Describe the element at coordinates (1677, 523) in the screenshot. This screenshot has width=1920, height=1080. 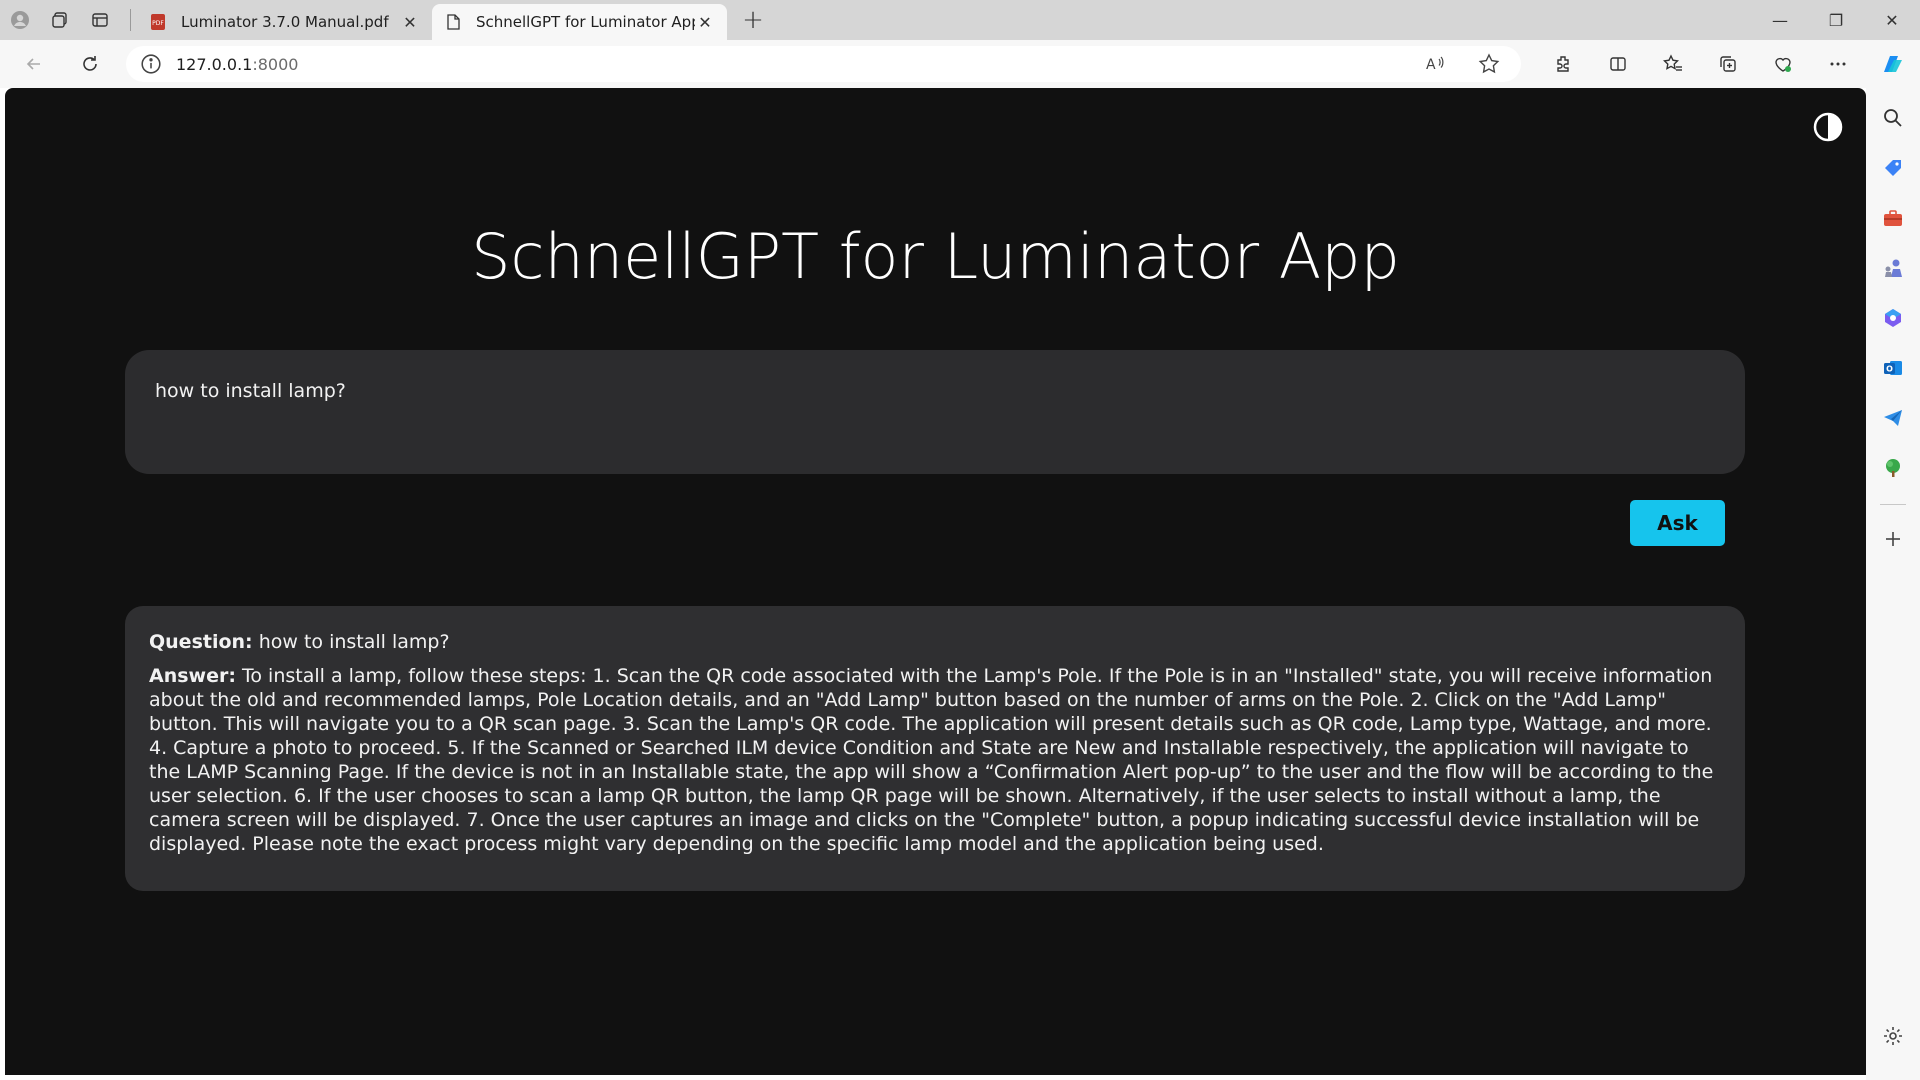
I see `ask-button: Ask` at that location.